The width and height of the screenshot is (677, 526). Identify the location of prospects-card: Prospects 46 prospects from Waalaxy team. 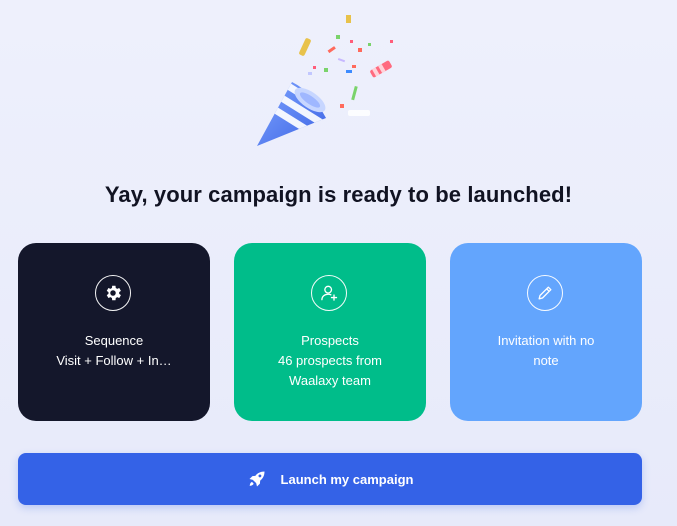
(330, 332).